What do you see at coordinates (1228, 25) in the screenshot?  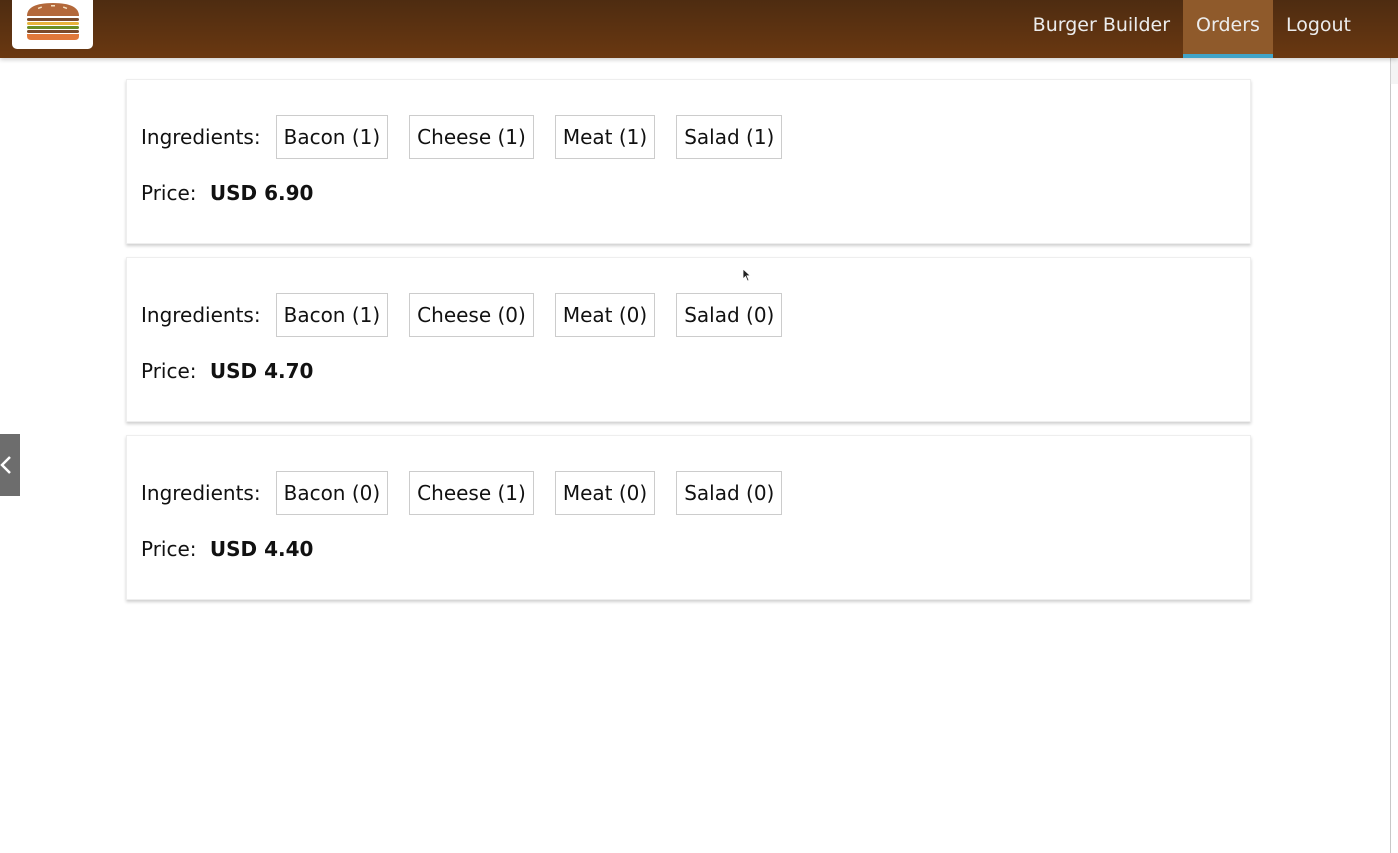 I see `nav-orders-label: Orders` at bounding box center [1228, 25].